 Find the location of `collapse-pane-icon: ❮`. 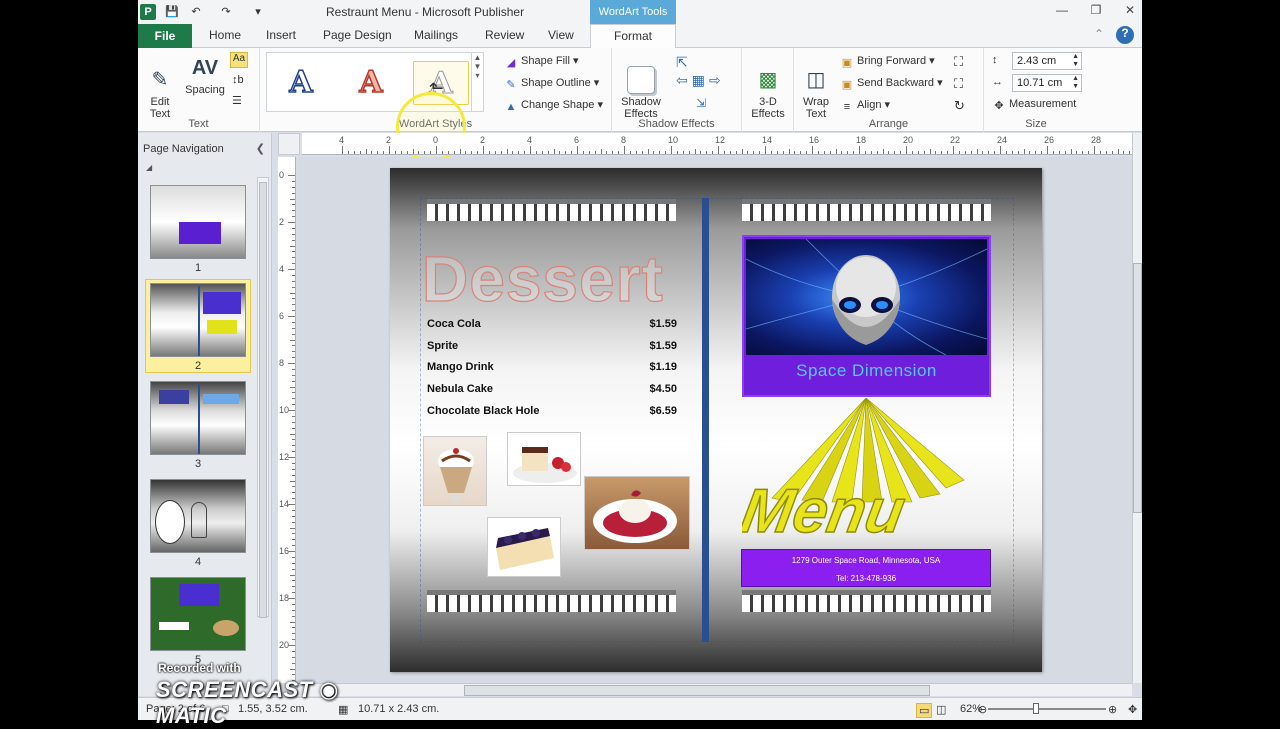

collapse-pane-icon: ❮ is located at coordinates (260, 148).